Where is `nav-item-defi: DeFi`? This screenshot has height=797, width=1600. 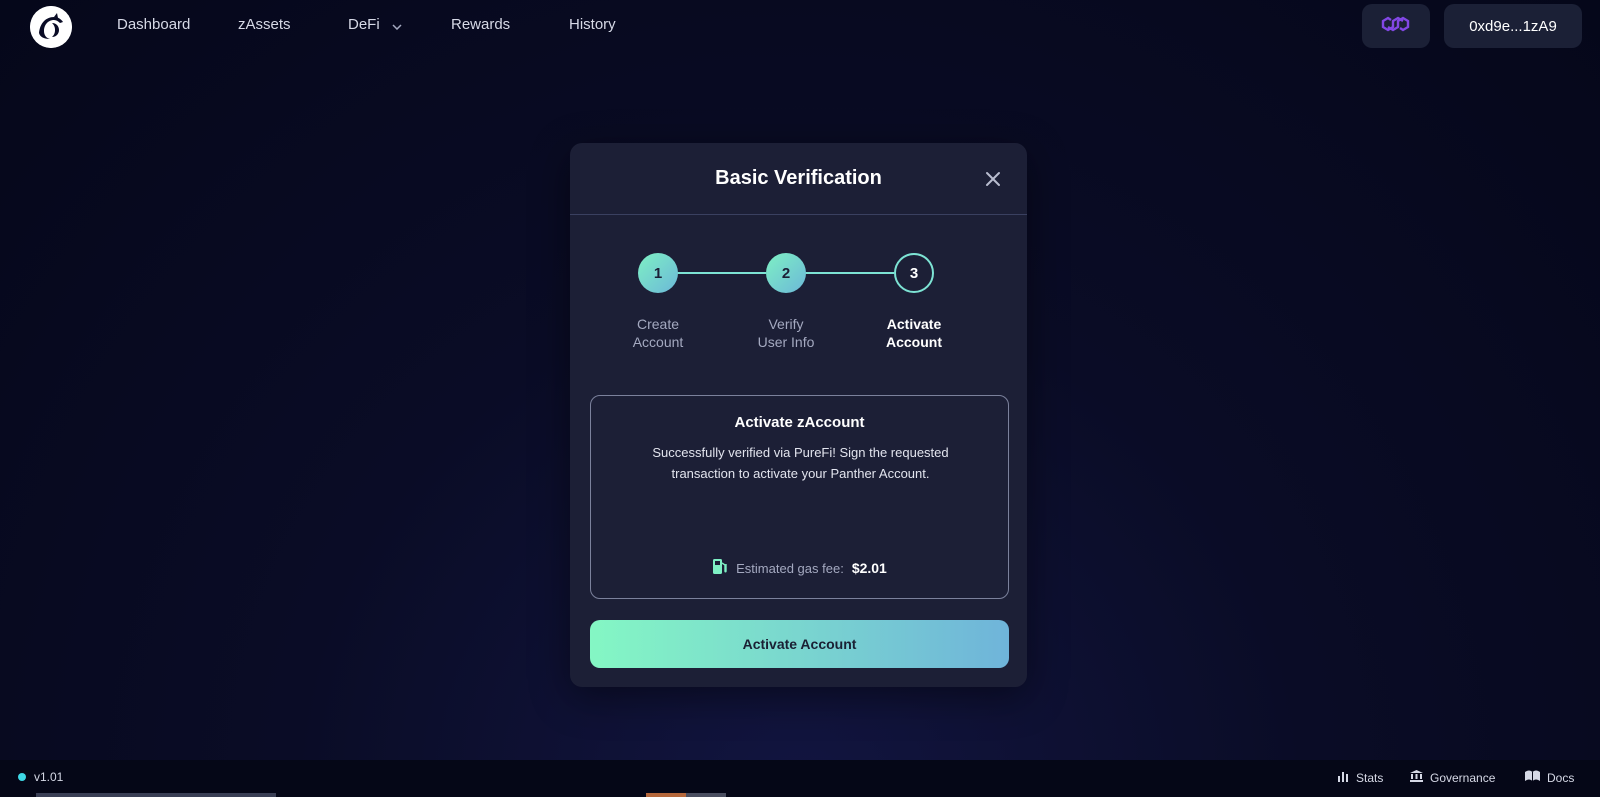
nav-item-defi: DeFi is located at coordinates (375, 25).